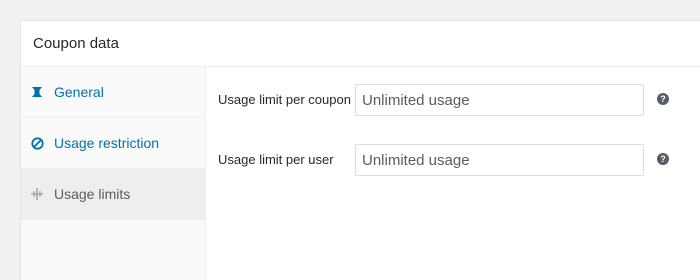 The image size is (700, 280). Describe the element at coordinates (37, 143) in the screenshot. I see `block-icon` at that location.